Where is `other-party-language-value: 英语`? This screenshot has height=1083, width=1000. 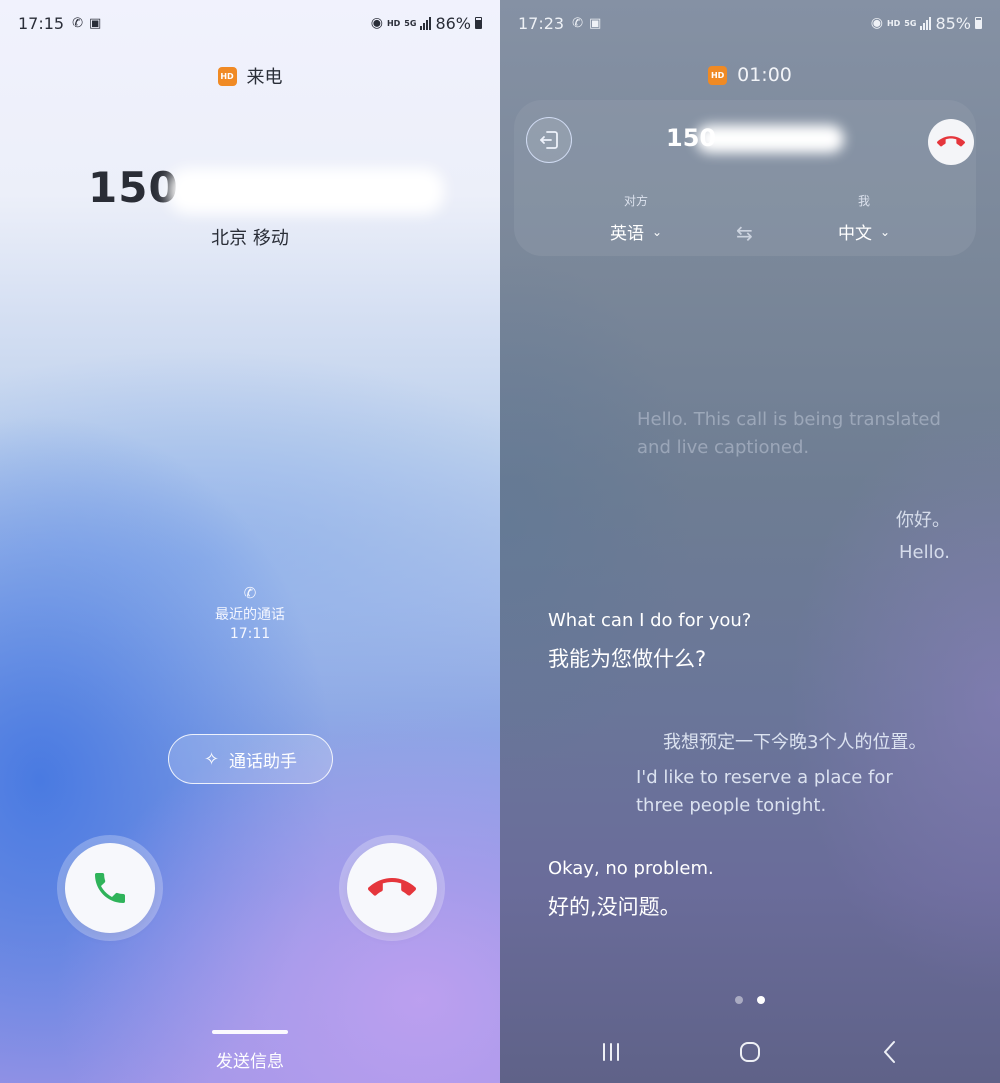
other-party-language-value: 英语 is located at coordinates (626, 234).